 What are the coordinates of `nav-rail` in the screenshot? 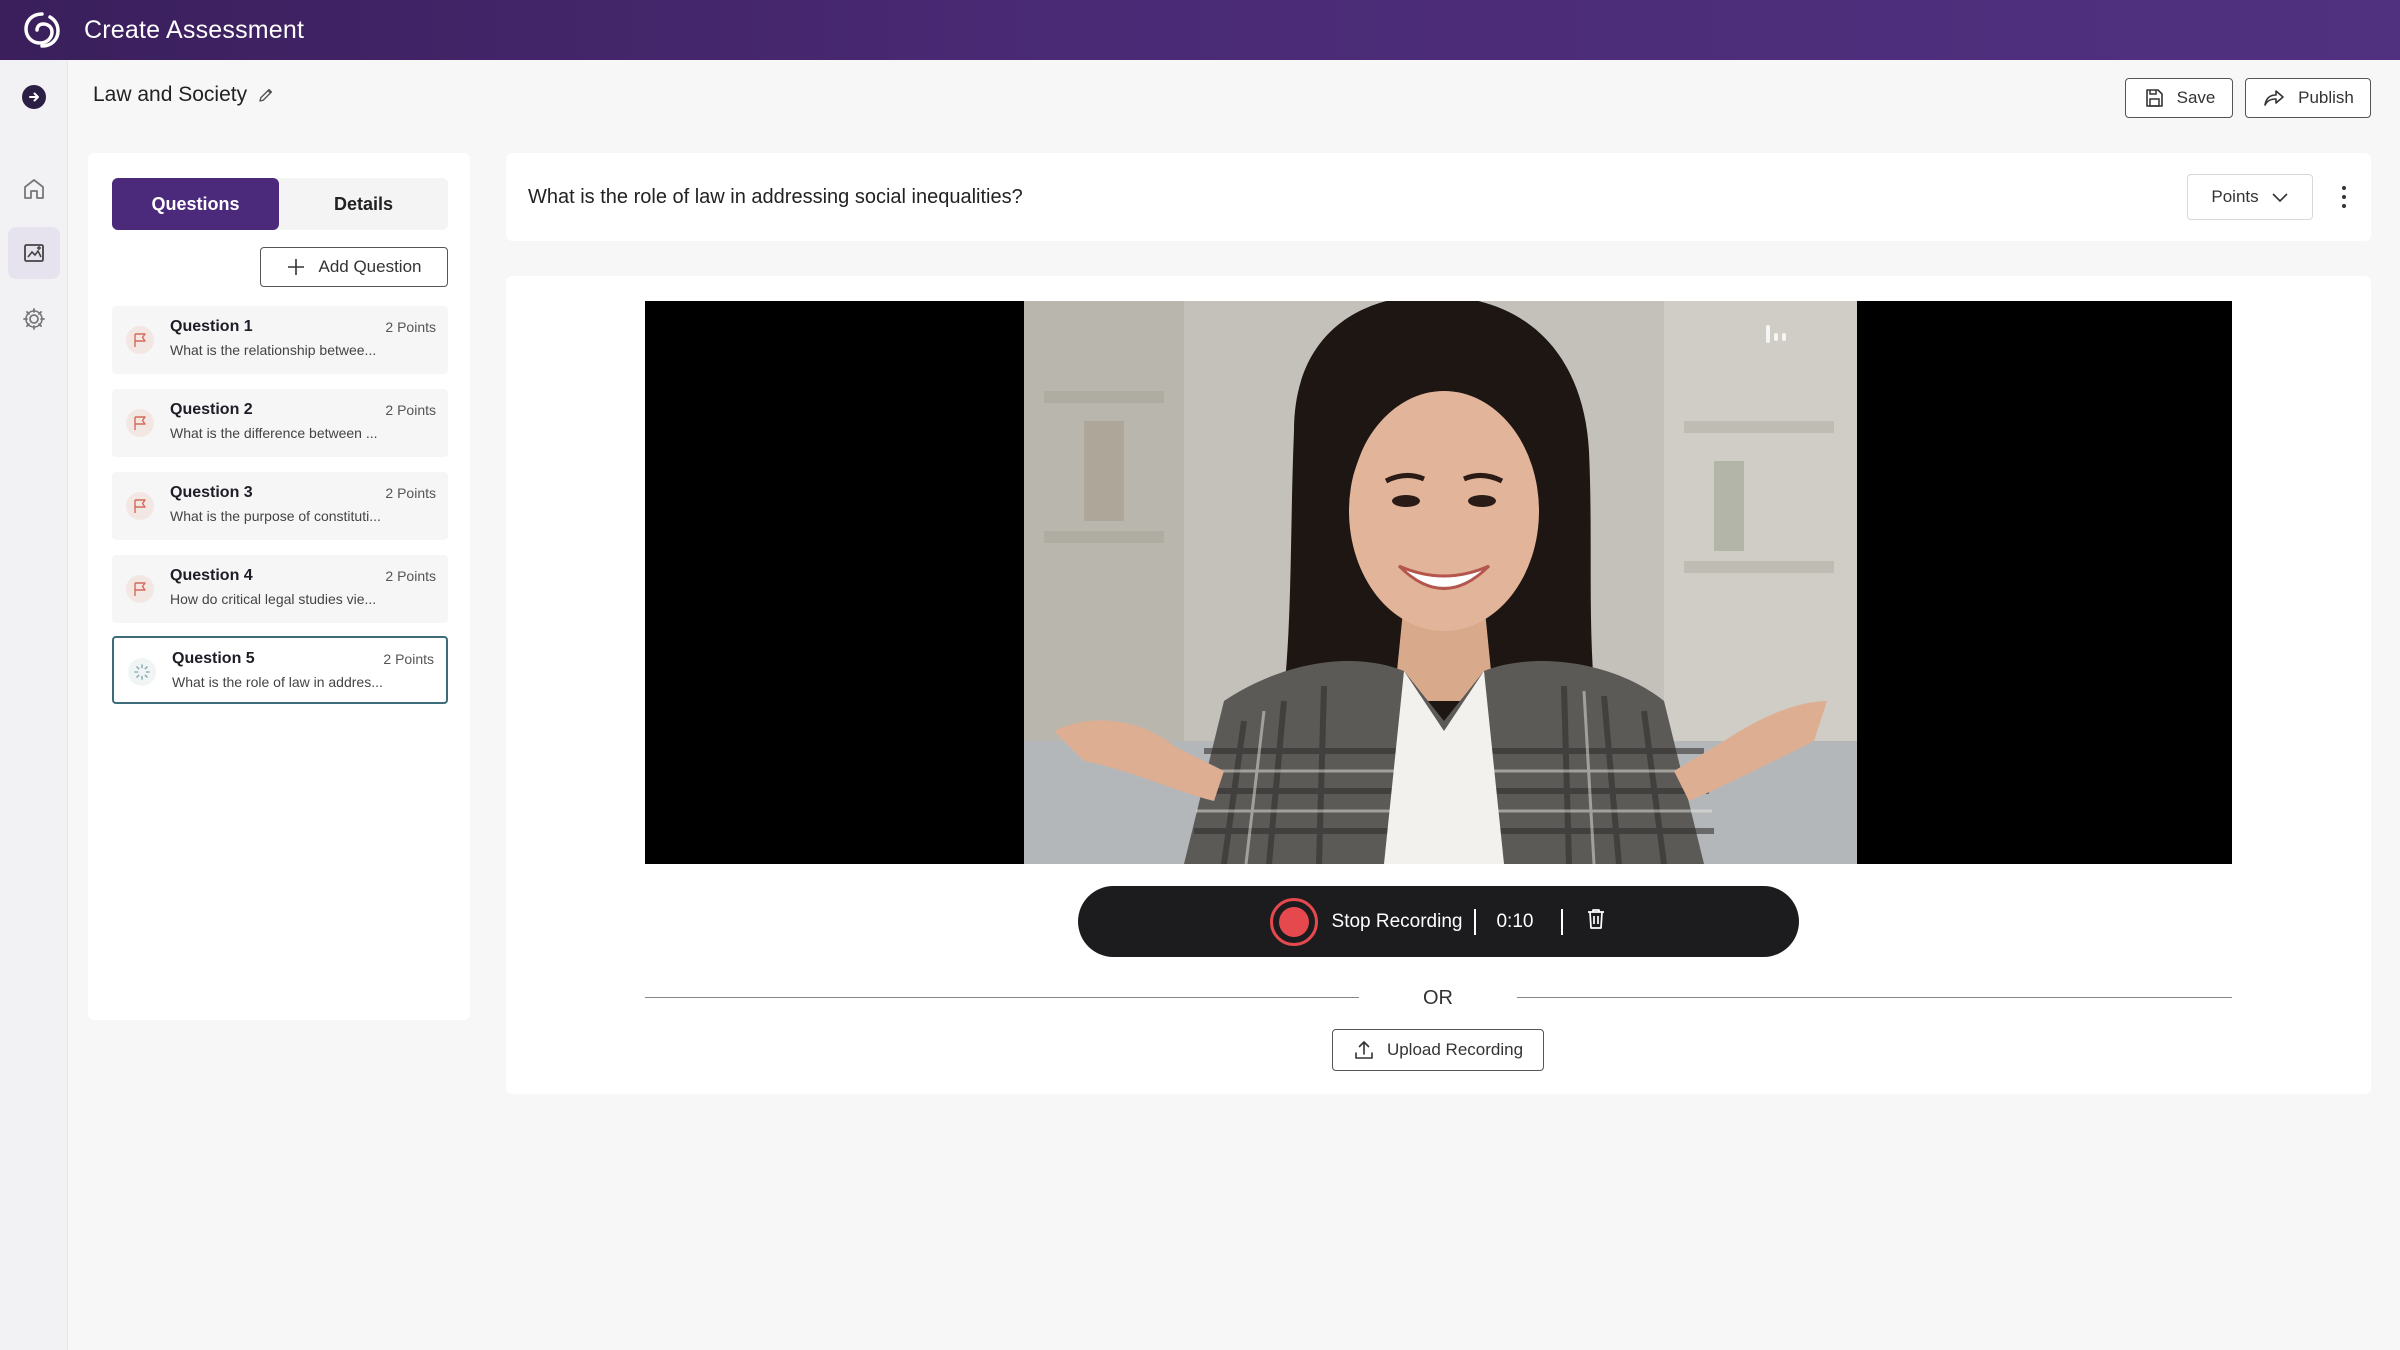 It's located at (34, 705).